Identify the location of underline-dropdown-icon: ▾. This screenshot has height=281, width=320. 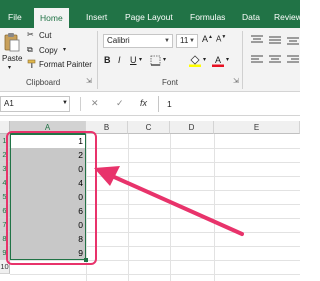
(140, 59).